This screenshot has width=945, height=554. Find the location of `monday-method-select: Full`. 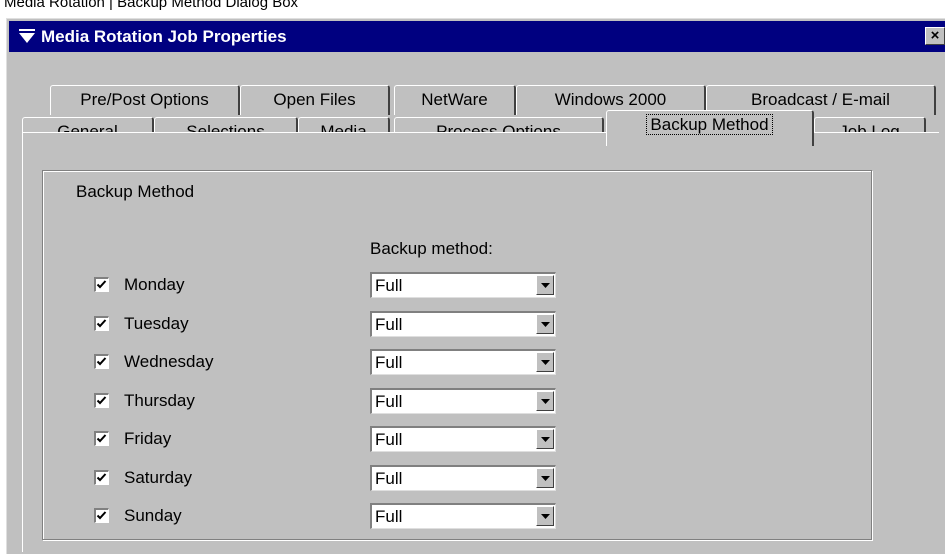

monday-method-select: Full is located at coordinates (463, 285).